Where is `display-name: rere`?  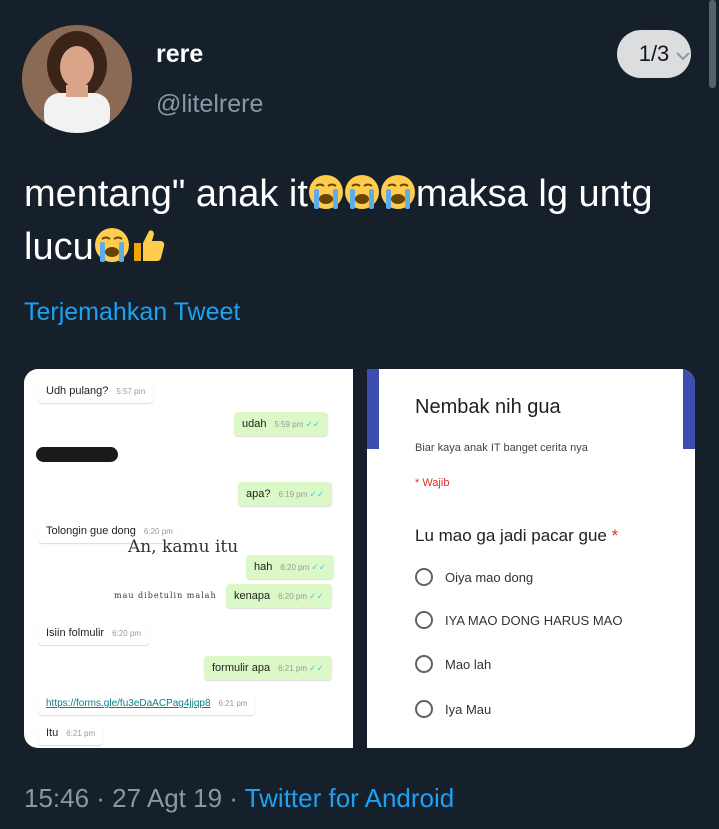 display-name: rere is located at coordinates (179, 54).